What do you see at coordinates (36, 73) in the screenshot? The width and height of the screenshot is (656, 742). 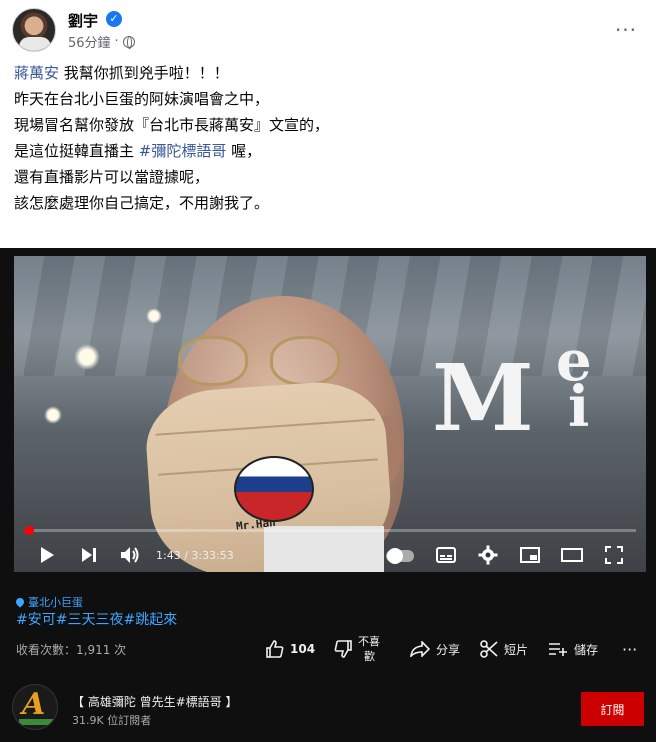 I see `mention-link: 蔣萬安` at bounding box center [36, 73].